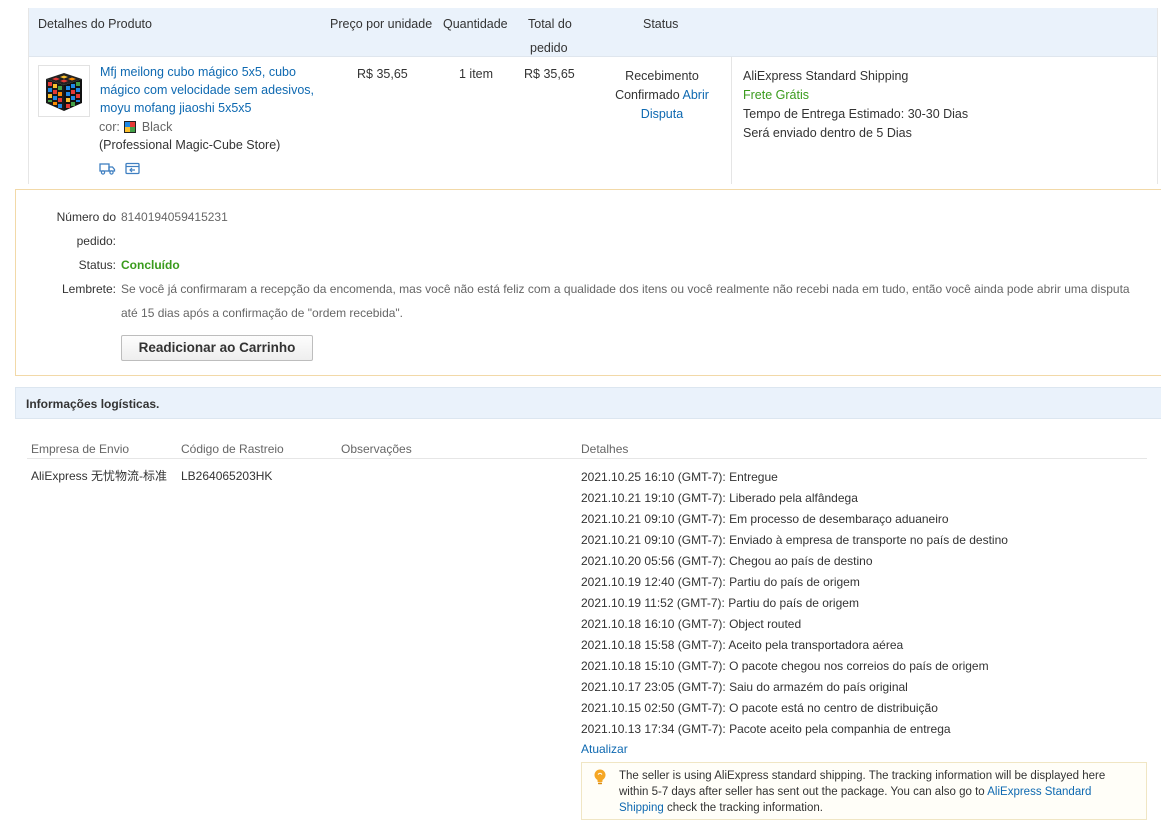  What do you see at coordinates (93, 404) in the screenshot?
I see `logistics-title: Informações logísticas.` at bounding box center [93, 404].